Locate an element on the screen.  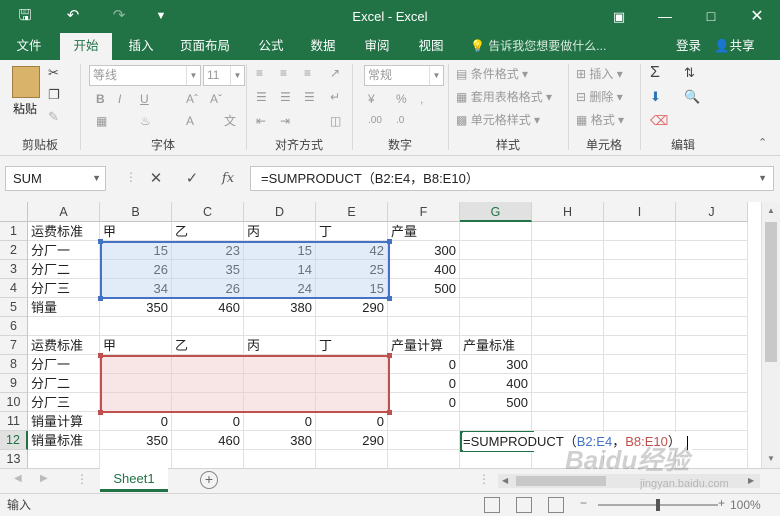
cell-g10: 500 is located at coordinates (496, 402).